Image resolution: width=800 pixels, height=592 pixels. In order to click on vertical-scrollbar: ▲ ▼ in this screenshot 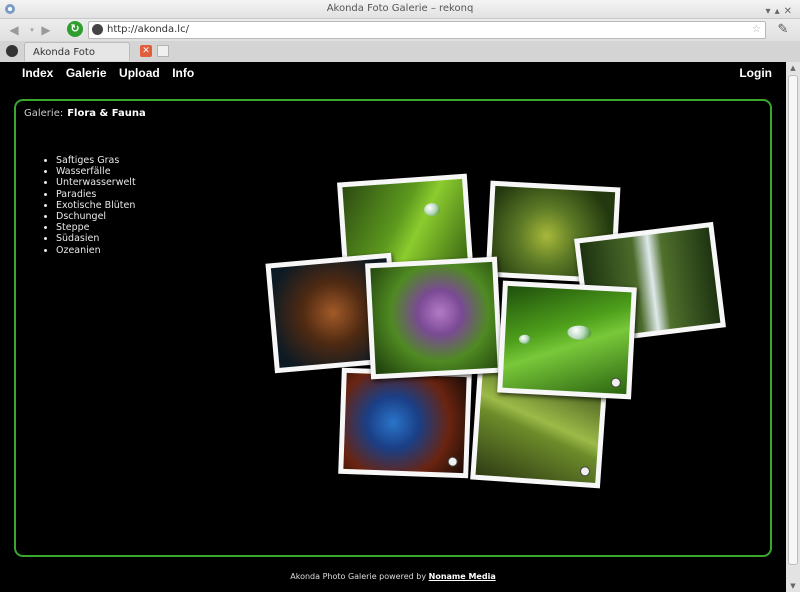, I will do `click(793, 327)`.